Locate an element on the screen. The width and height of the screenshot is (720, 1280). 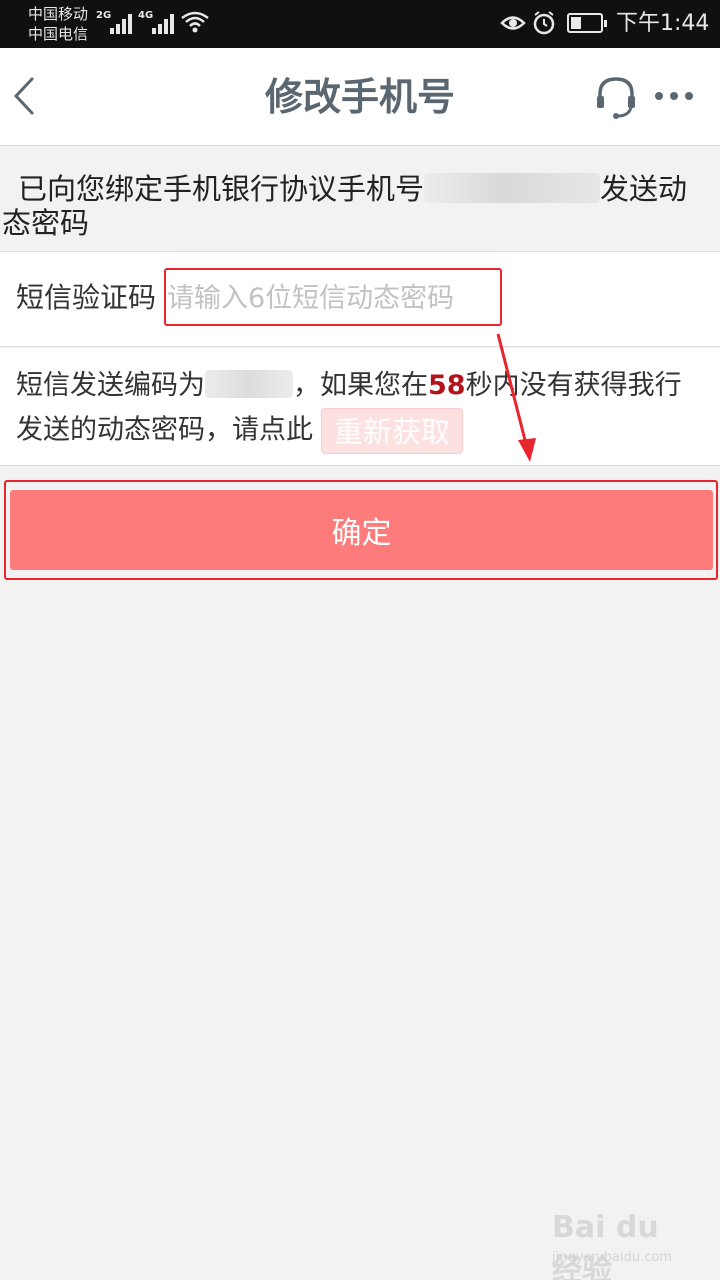
notice-text-suffix: 发送动 is located at coordinates (644, 189).